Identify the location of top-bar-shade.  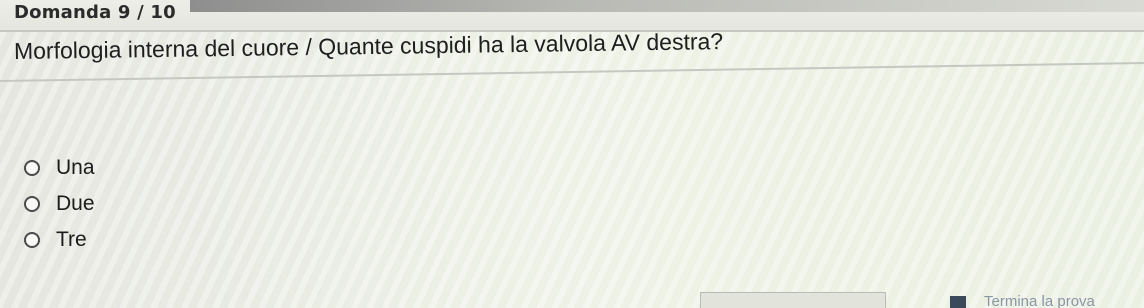
(667, 6).